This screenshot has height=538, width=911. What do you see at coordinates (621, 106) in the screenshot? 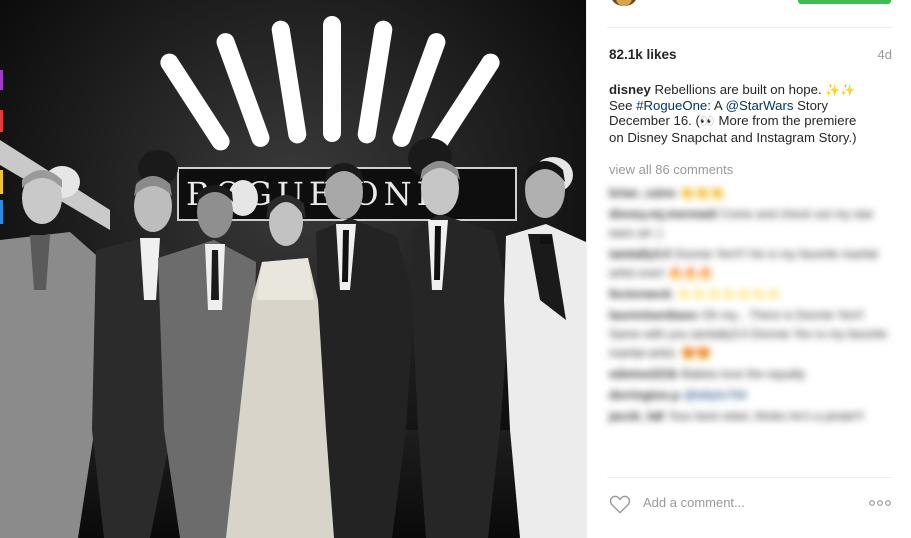
I see `caption-see: See` at bounding box center [621, 106].